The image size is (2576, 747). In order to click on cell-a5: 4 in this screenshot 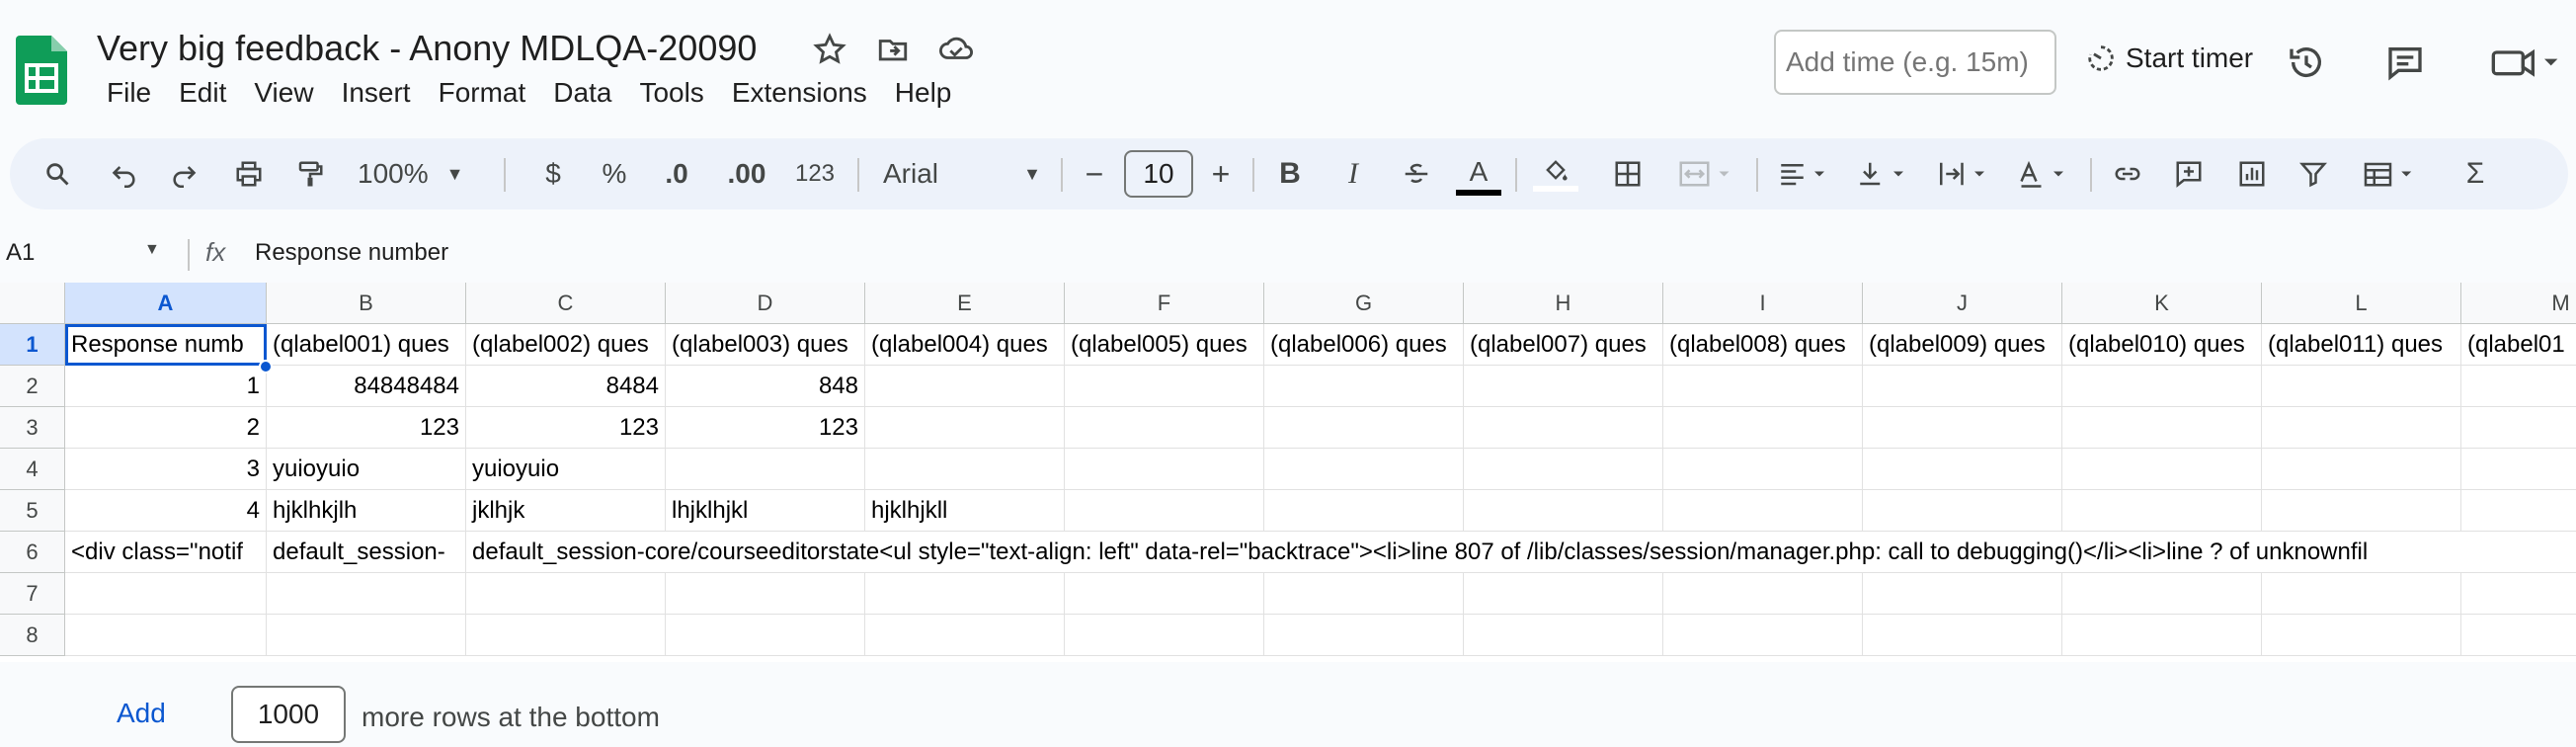, I will do `click(166, 511)`.